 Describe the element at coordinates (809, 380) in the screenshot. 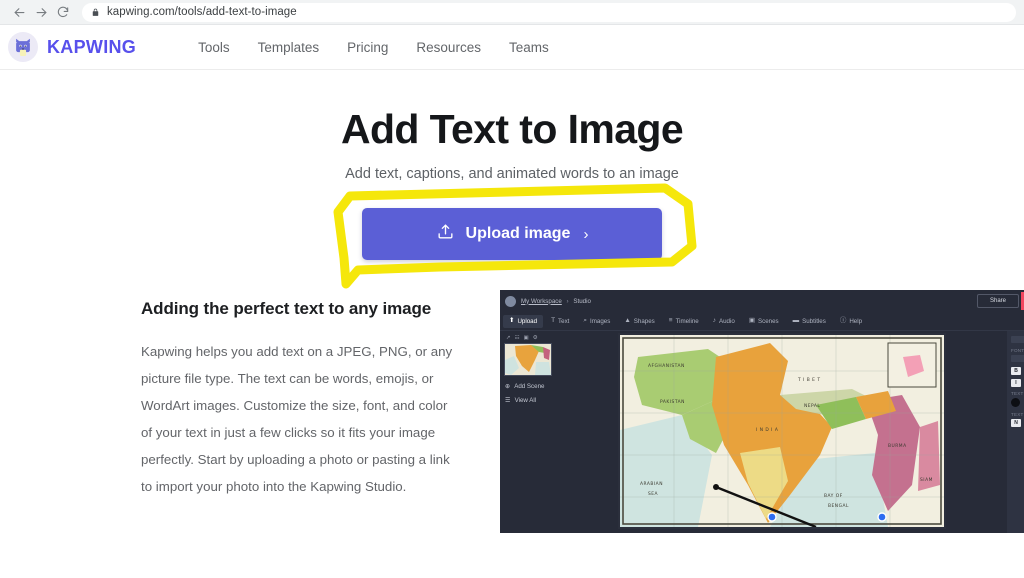

I see `svg-text: T I B E T` at that location.